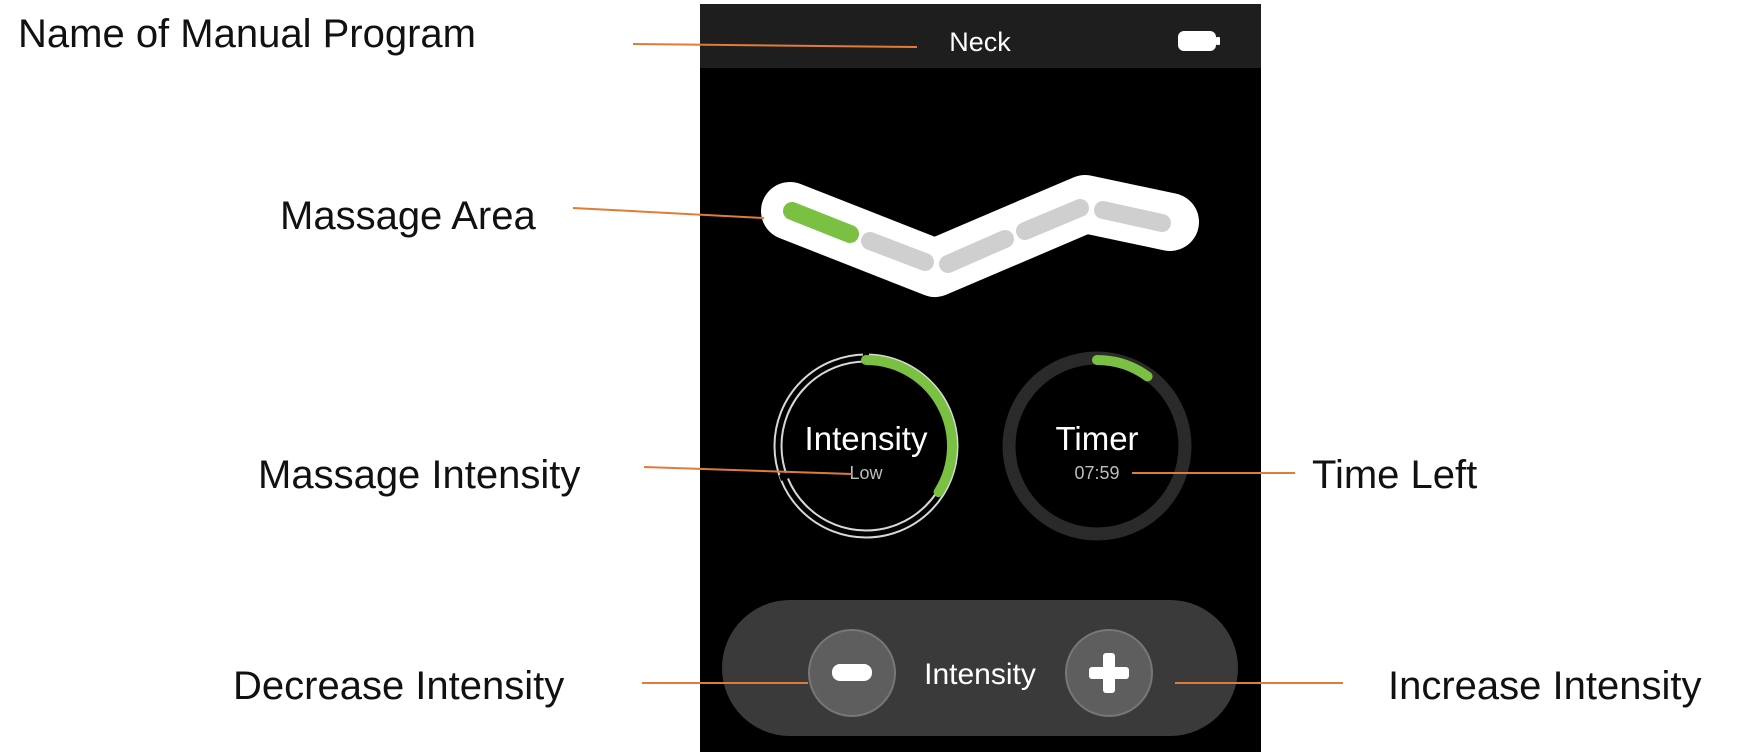 This screenshot has height=752, width=1737. Describe the element at coordinates (1096, 473) in the screenshot. I see `timer-dial-value: 07:59` at that location.